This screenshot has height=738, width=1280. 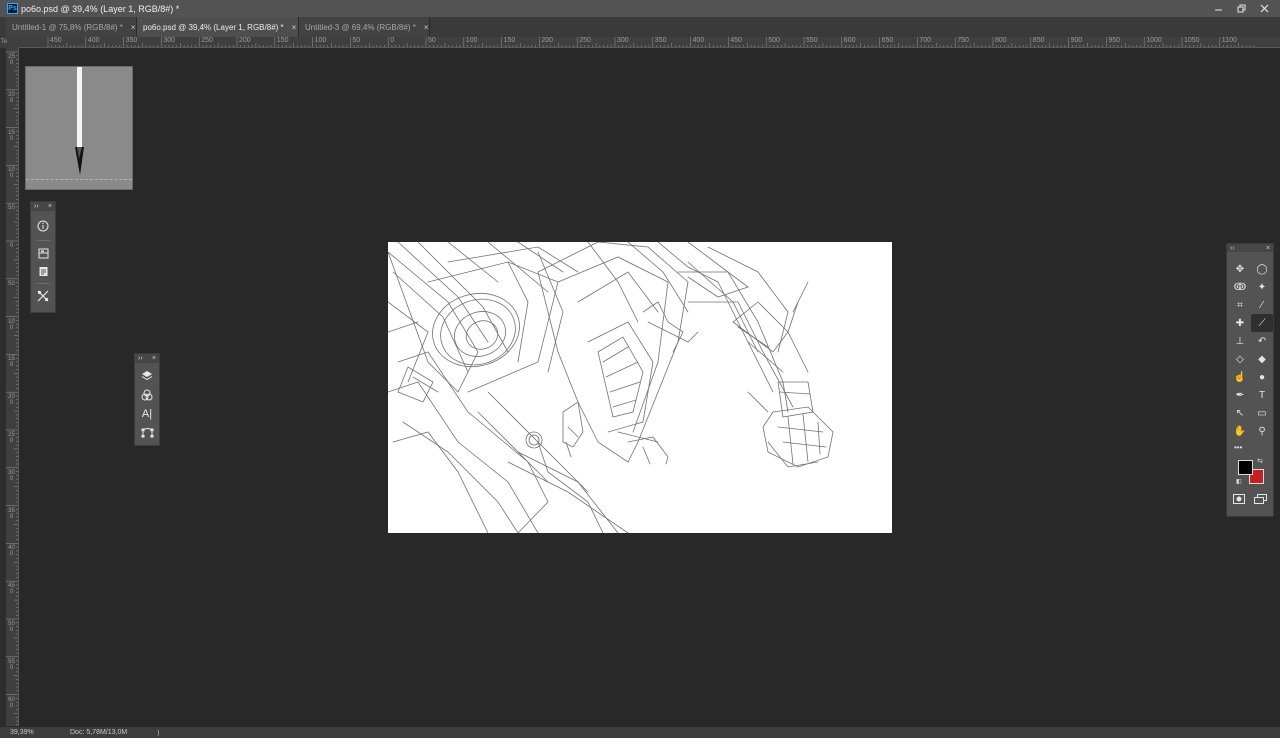 I want to click on expand-toolbar-icon: ››, so click(x=1232, y=248).